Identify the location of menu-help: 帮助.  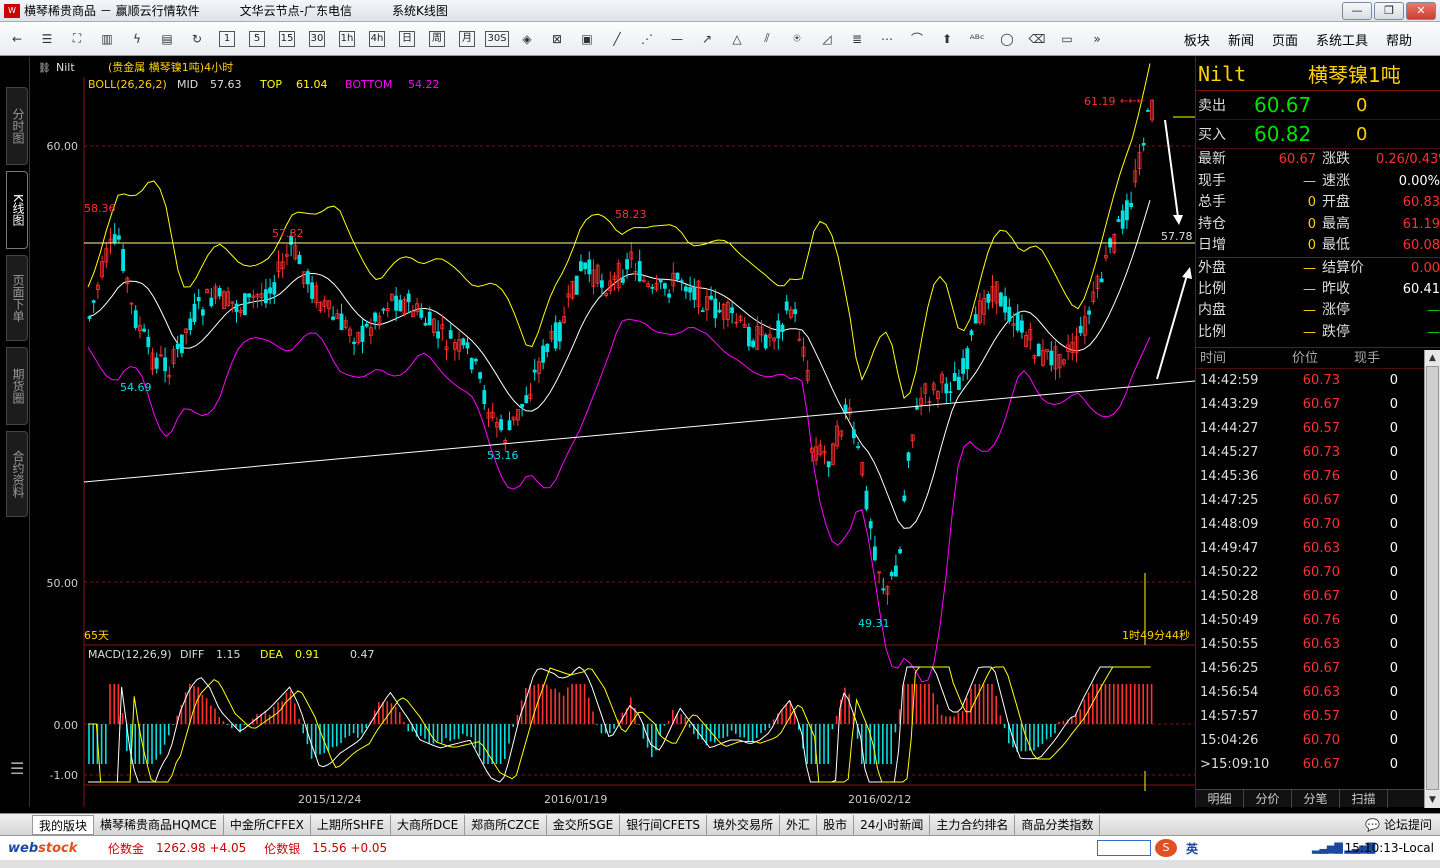
(1399, 39).